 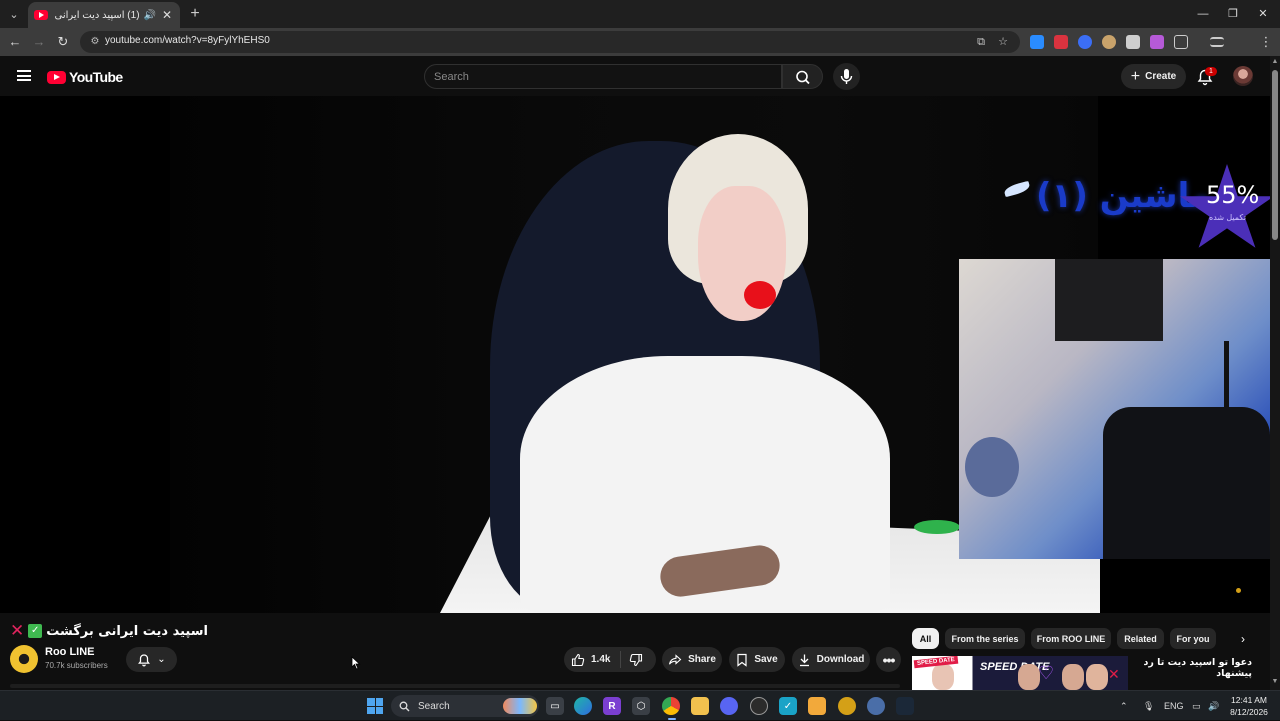 I want to click on install-app-icon: ⧉, so click(x=981, y=42).